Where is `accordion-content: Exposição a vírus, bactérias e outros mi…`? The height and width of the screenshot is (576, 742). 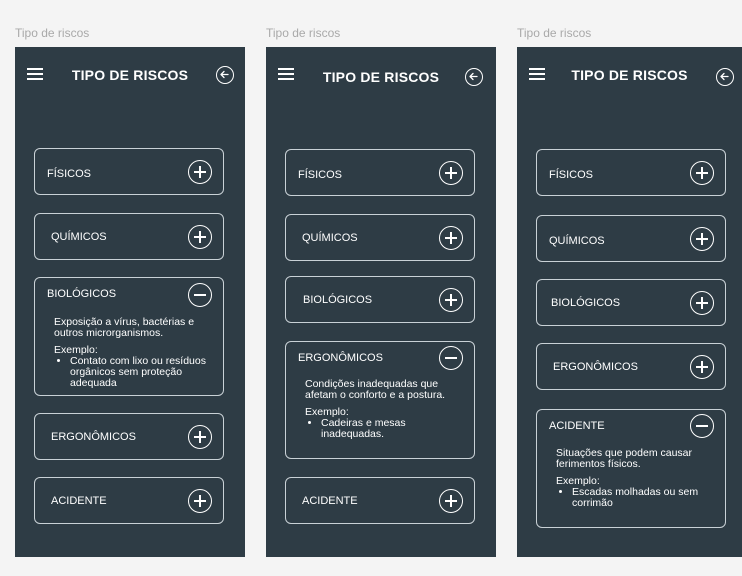 accordion-content: Exposição a vírus, bactérias e outros mi… is located at coordinates (136, 353).